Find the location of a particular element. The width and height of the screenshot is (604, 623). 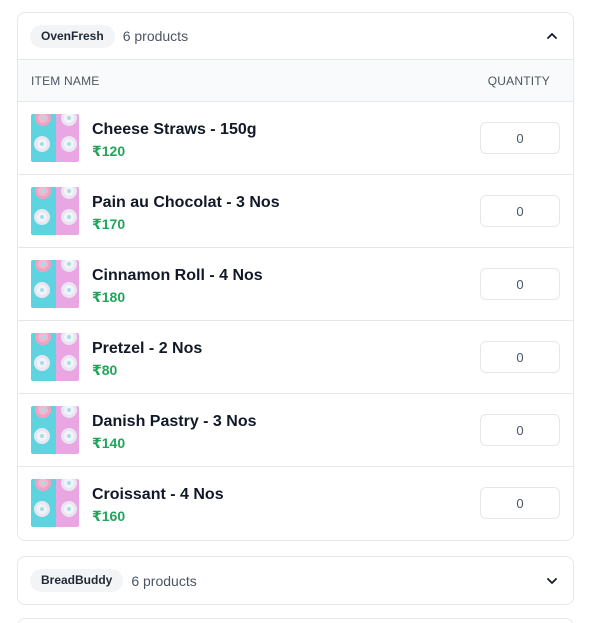

chevron-down-icon is located at coordinates (552, 581).